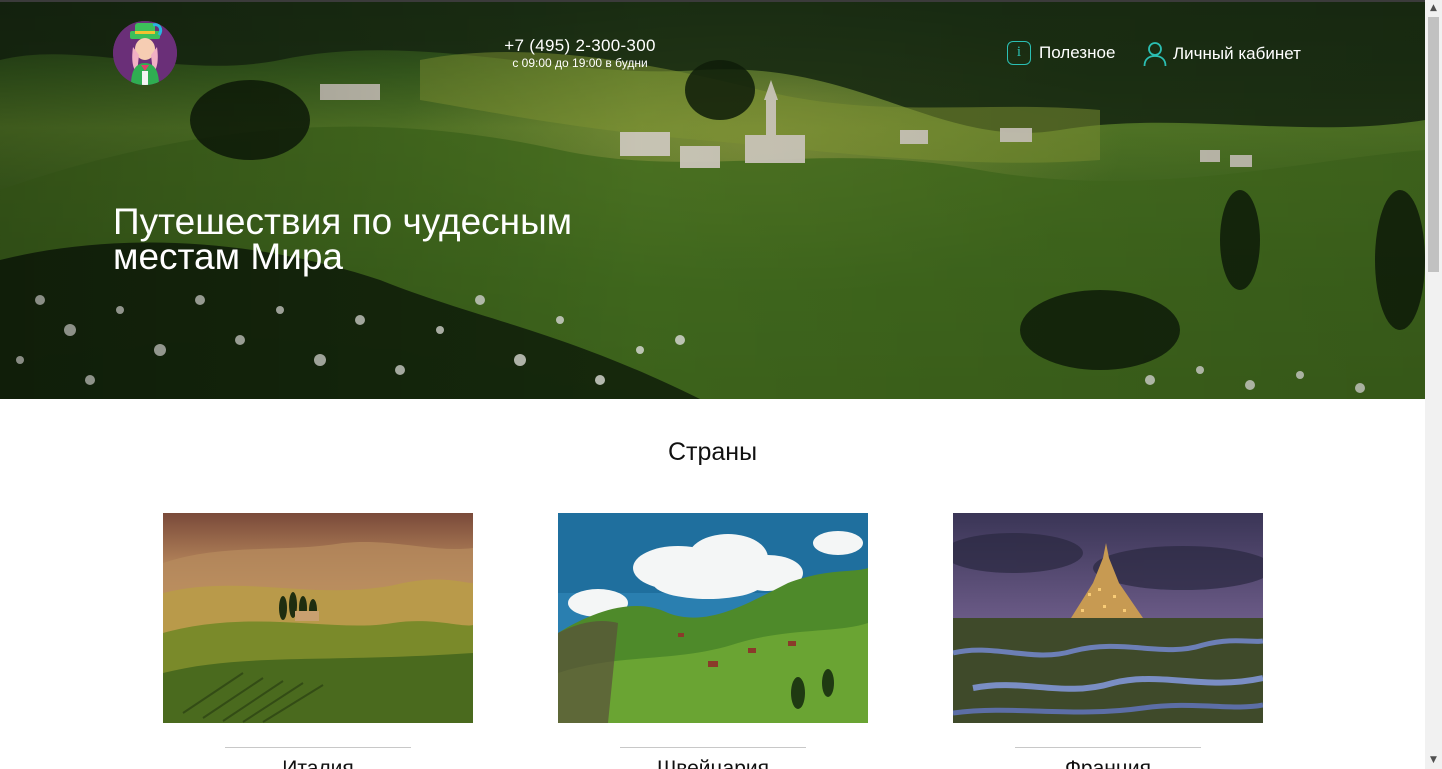 The width and height of the screenshot is (1442, 769). What do you see at coordinates (712, 1) in the screenshot?
I see `window-top-border` at bounding box center [712, 1].